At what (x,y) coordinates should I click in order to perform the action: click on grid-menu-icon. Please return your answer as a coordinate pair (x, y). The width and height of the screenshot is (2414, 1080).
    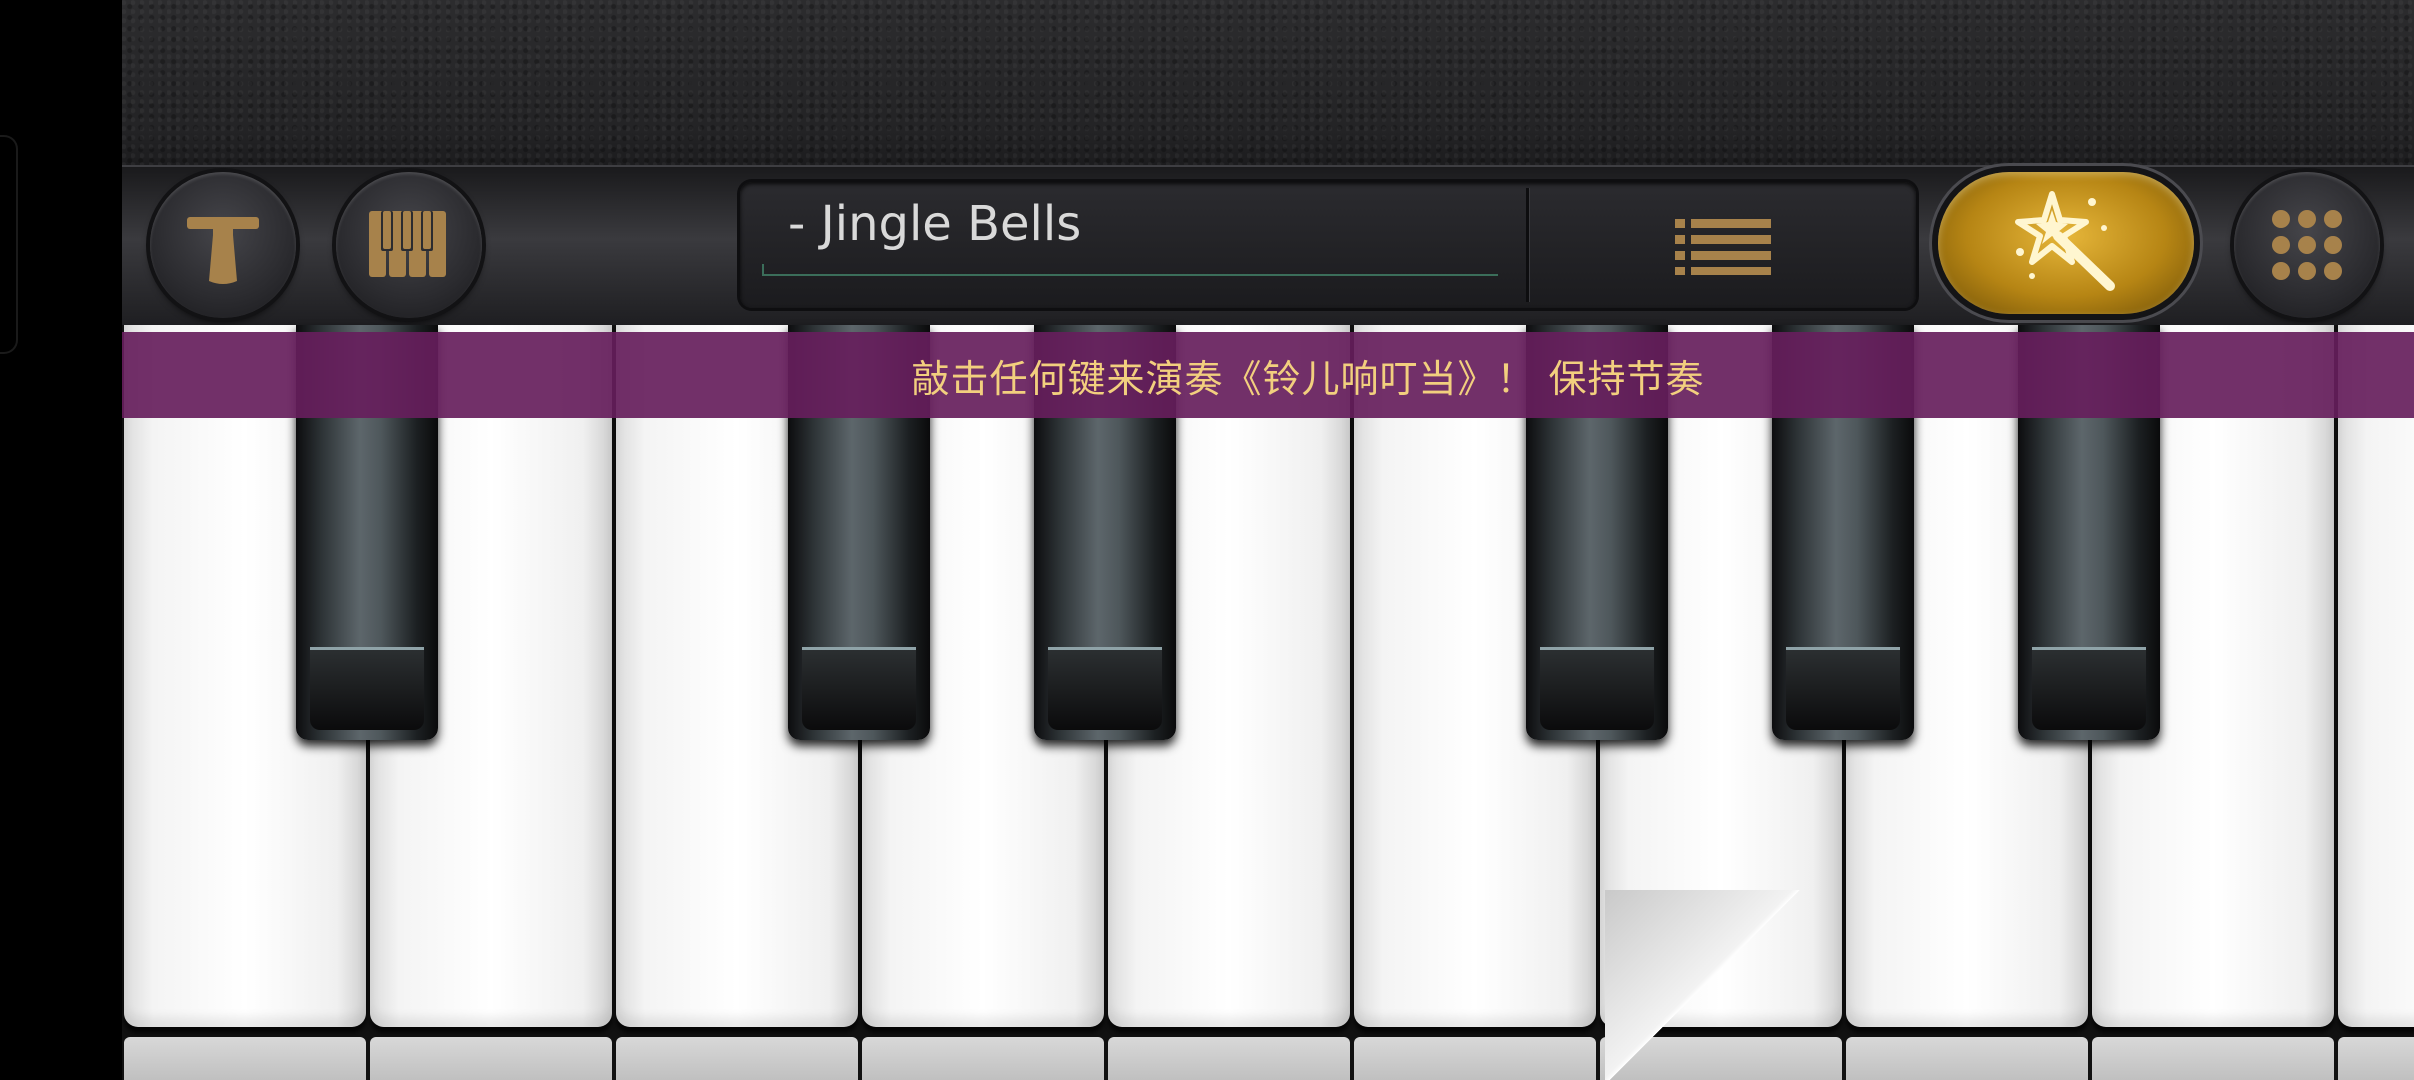
    Looking at the image, I should click on (2307, 245).